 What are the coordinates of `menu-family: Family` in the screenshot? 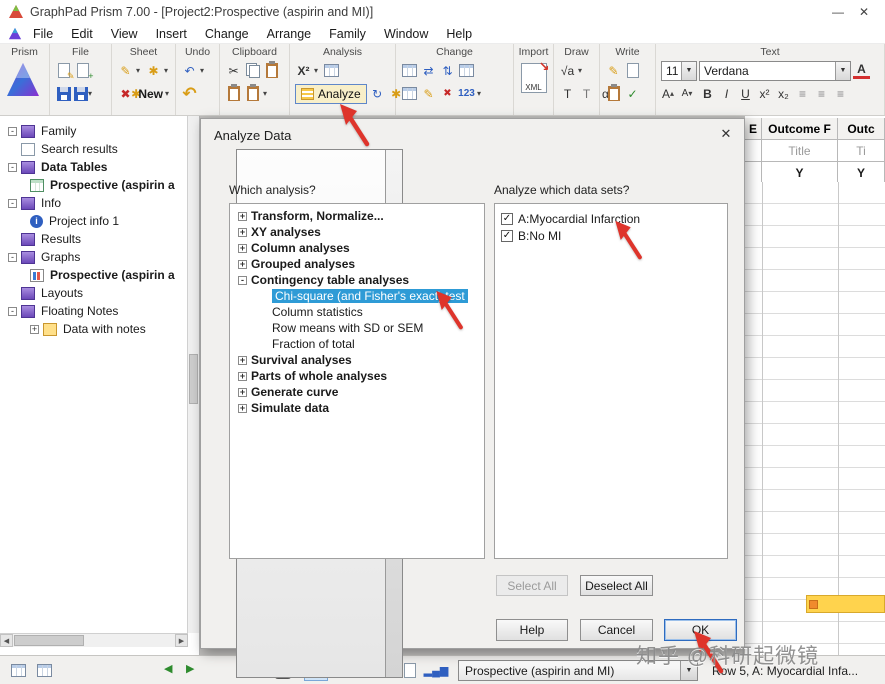 It's located at (347, 34).